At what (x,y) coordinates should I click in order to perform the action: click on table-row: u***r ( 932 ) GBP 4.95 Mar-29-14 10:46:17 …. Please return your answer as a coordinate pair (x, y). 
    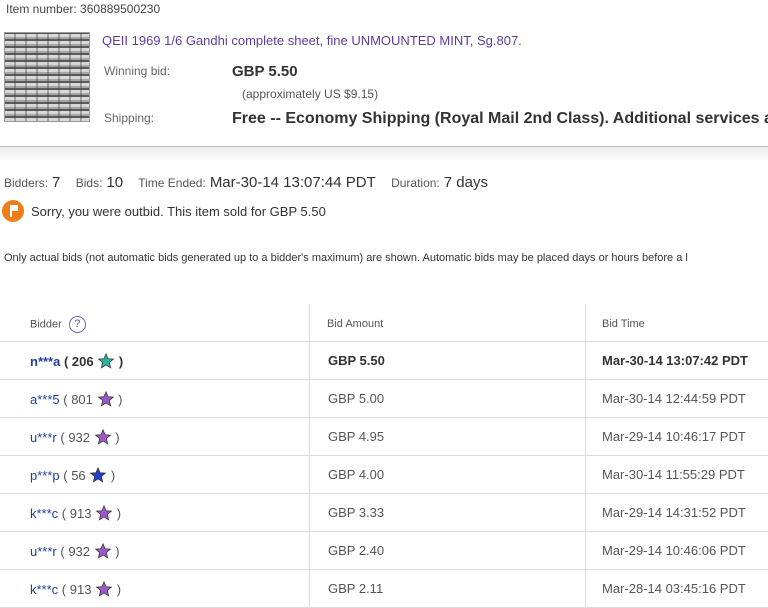
    Looking at the image, I should click on (384, 437).